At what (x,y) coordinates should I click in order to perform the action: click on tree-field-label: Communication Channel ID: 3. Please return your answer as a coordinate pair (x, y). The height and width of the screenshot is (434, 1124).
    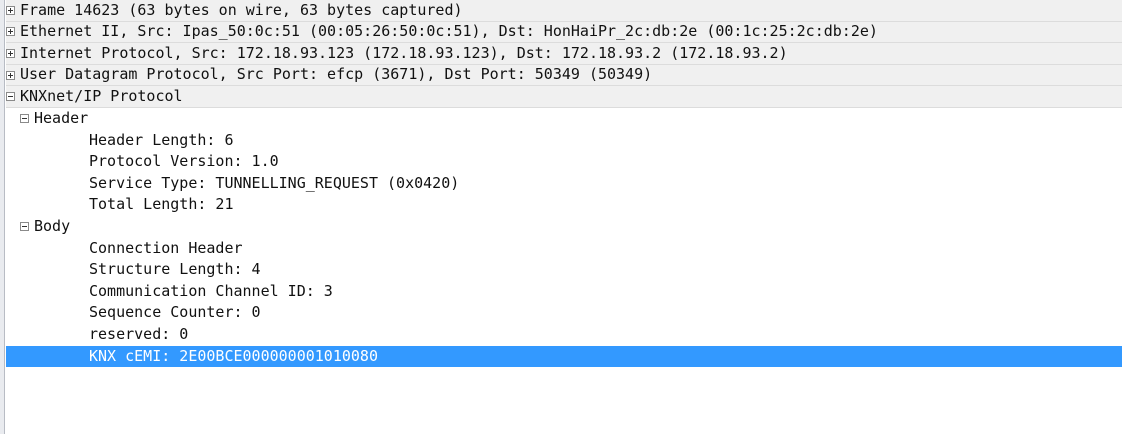
    Looking at the image, I should click on (211, 290).